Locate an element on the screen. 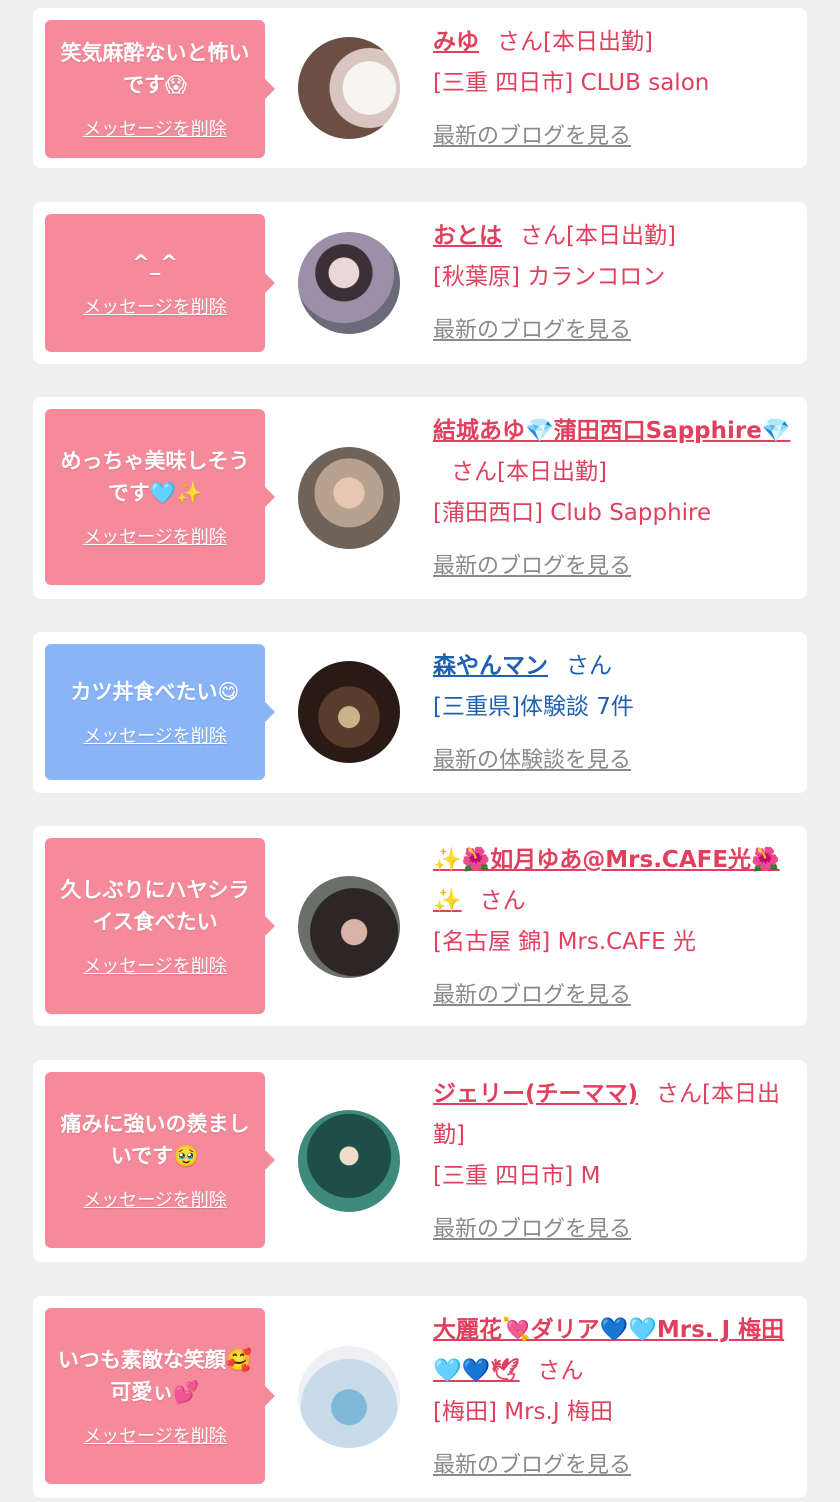 The width and height of the screenshot is (840, 1502). shop-info: [名古屋 錦] Mrs.CAFE 光 is located at coordinates (565, 942).